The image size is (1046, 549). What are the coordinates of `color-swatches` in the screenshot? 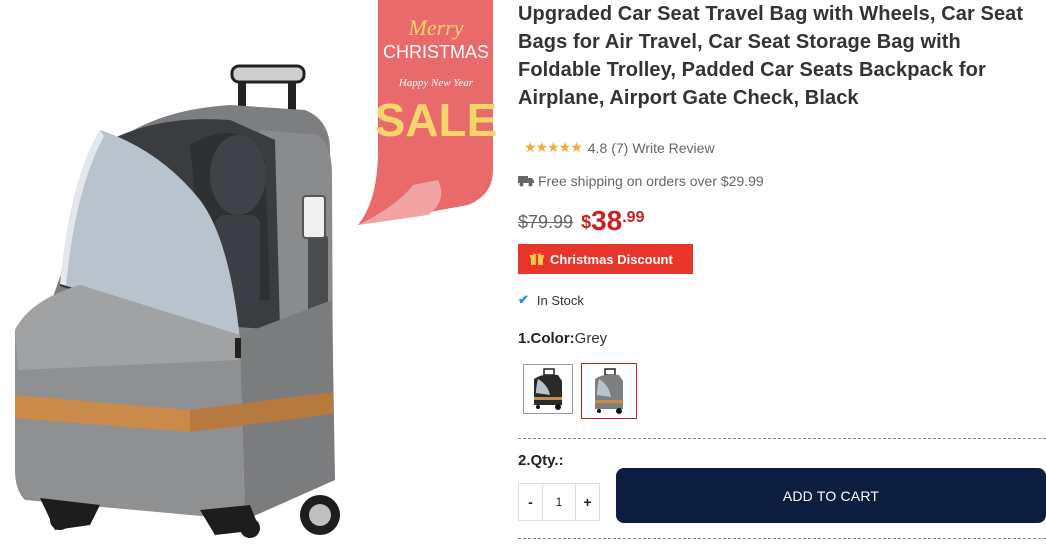 It's located at (580, 391).